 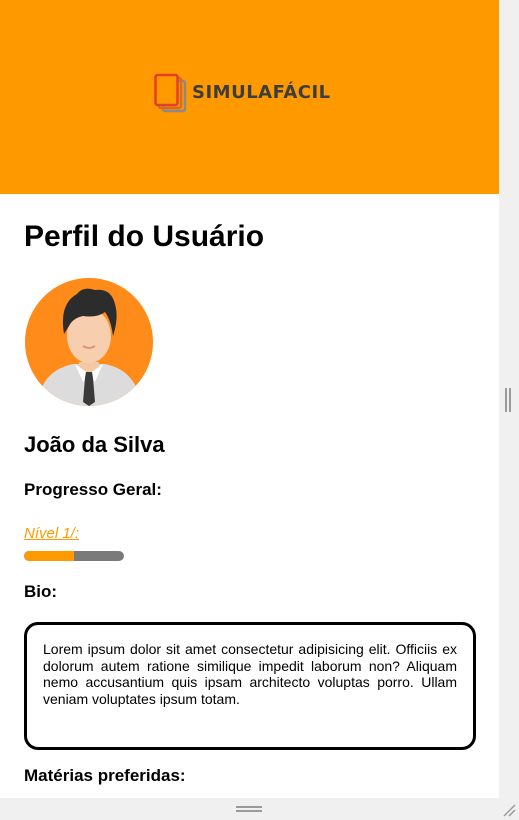 I want to click on avatar, so click(x=89, y=342).